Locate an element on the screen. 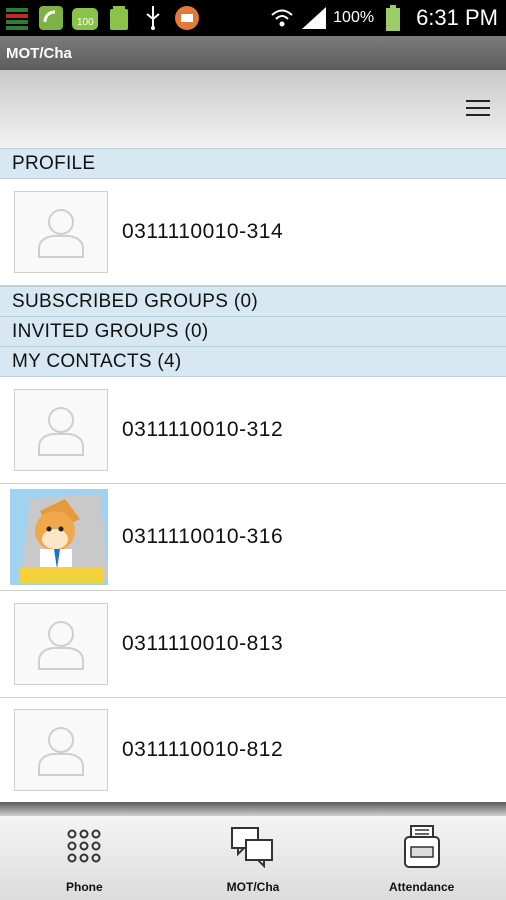 The height and width of the screenshot is (900, 506). section-label: SUBSCRIBED GROUPS (0) is located at coordinates (135, 301).